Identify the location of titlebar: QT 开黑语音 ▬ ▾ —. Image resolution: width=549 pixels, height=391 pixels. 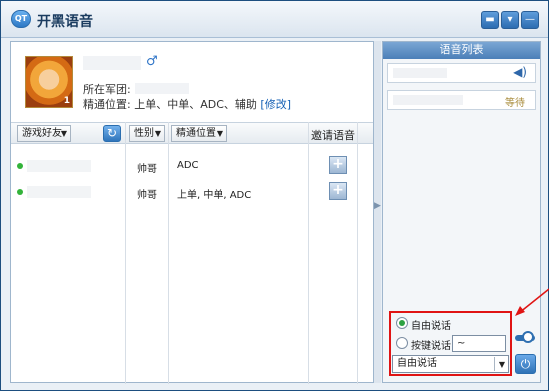
(274, 19).